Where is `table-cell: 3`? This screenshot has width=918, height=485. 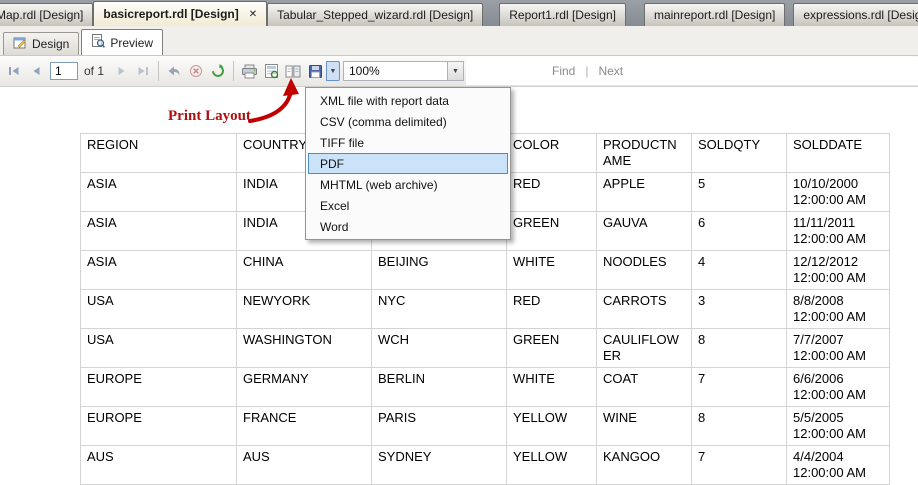 table-cell: 3 is located at coordinates (739, 309).